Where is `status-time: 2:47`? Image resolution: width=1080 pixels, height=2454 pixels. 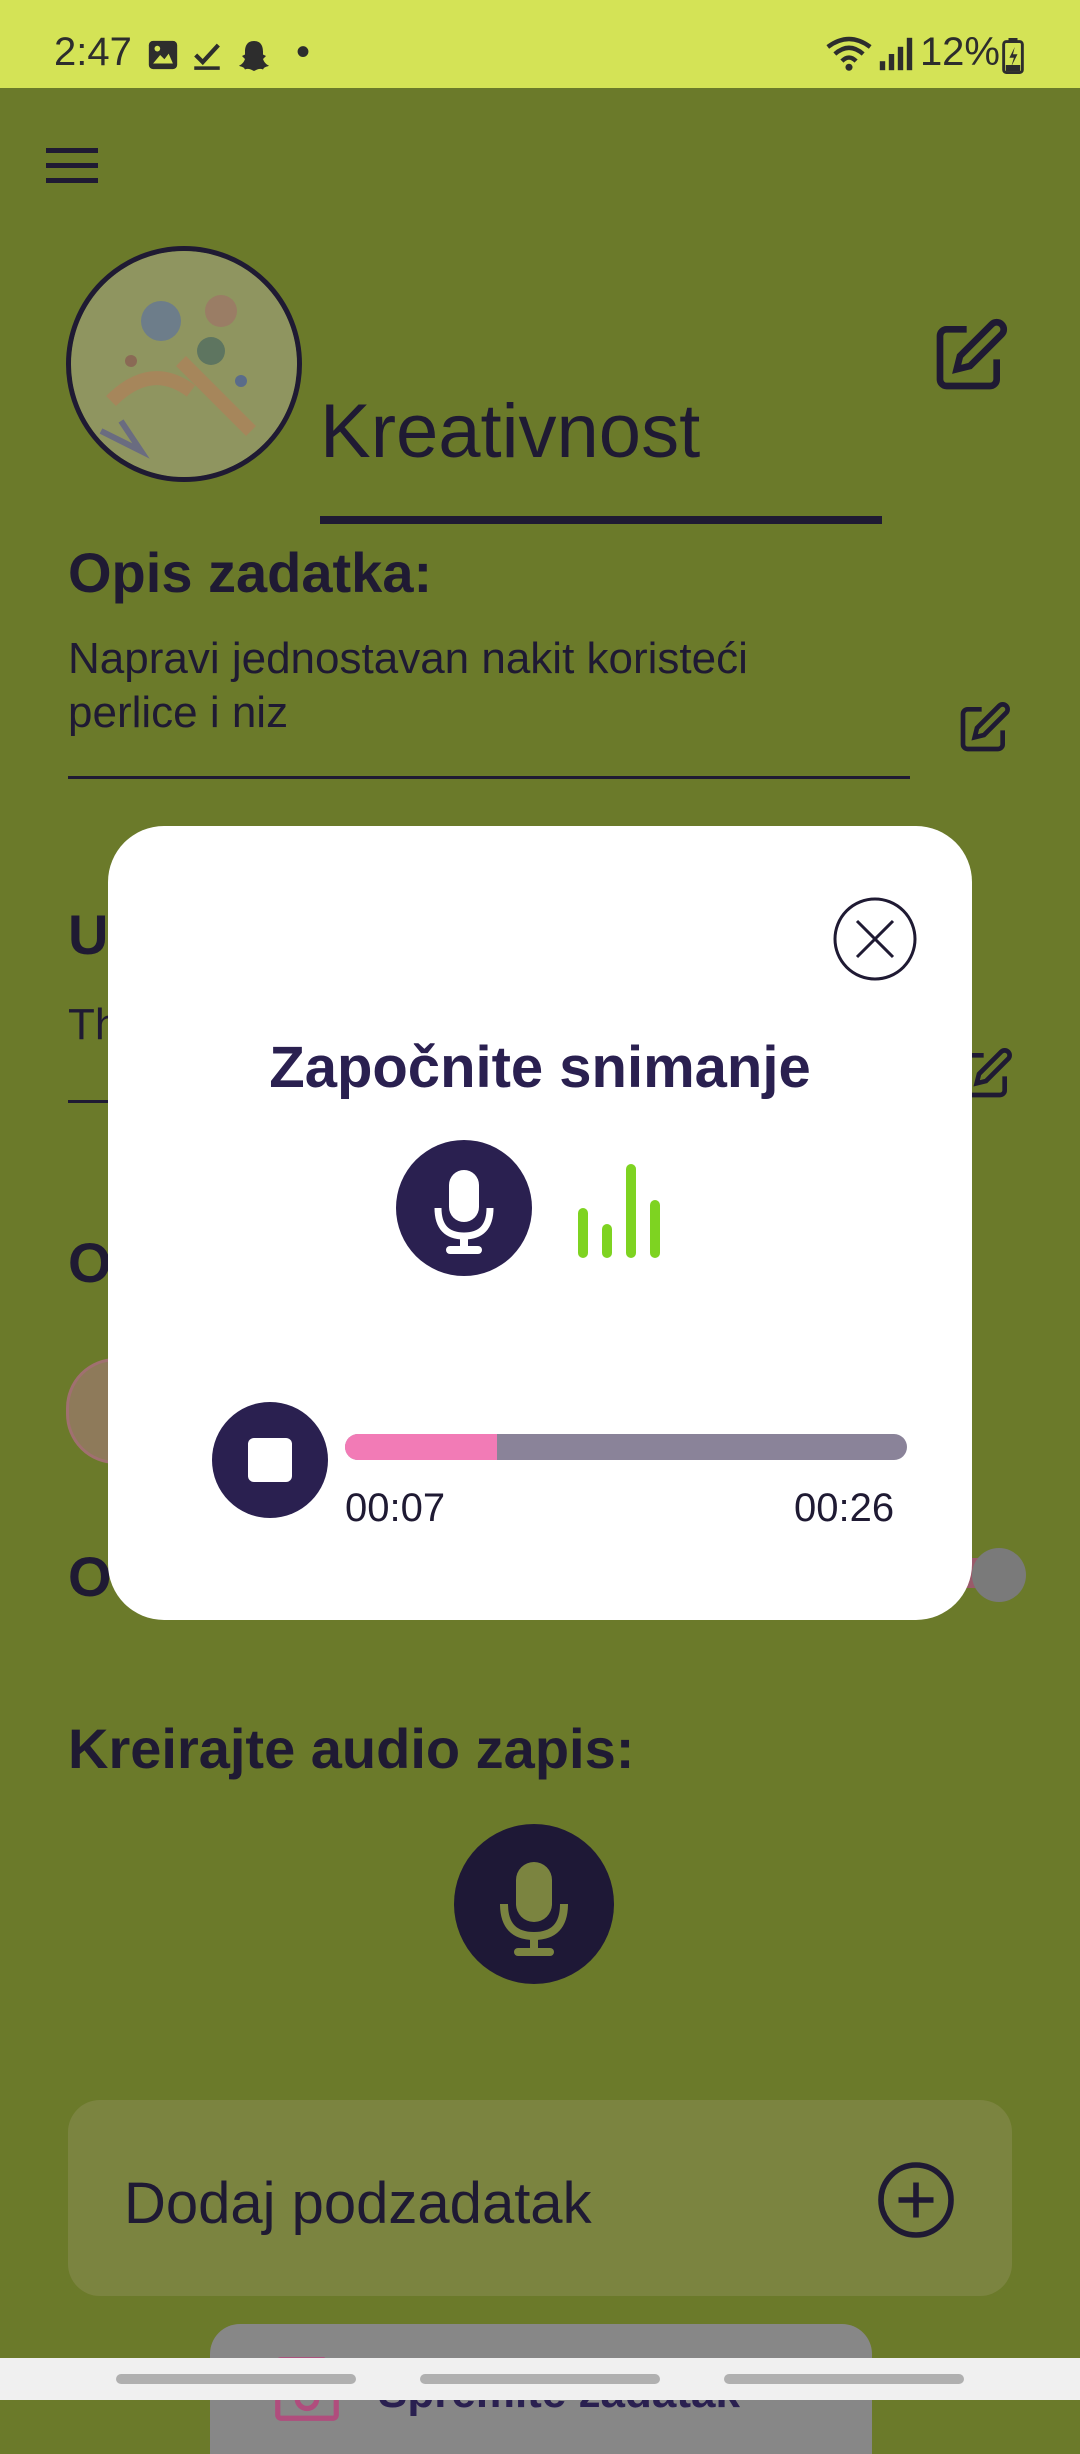
status-time: 2:47 is located at coordinates (93, 52).